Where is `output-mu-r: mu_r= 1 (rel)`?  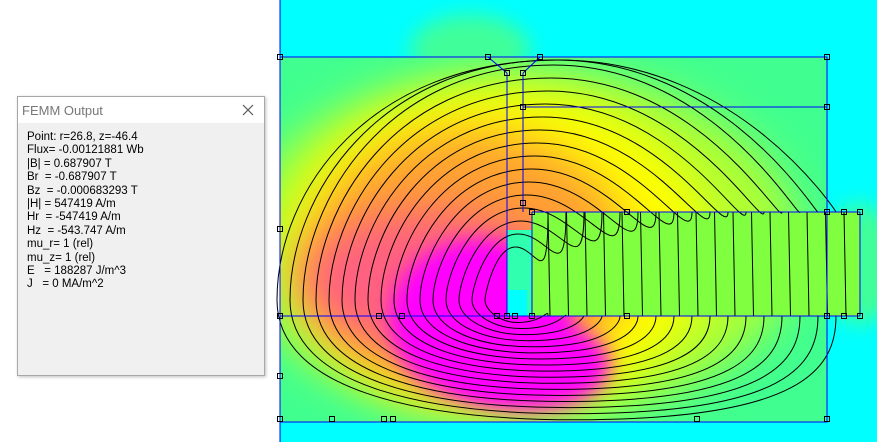
output-mu-r: mu_r= 1 (rel) is located at coordinates (60, 244).